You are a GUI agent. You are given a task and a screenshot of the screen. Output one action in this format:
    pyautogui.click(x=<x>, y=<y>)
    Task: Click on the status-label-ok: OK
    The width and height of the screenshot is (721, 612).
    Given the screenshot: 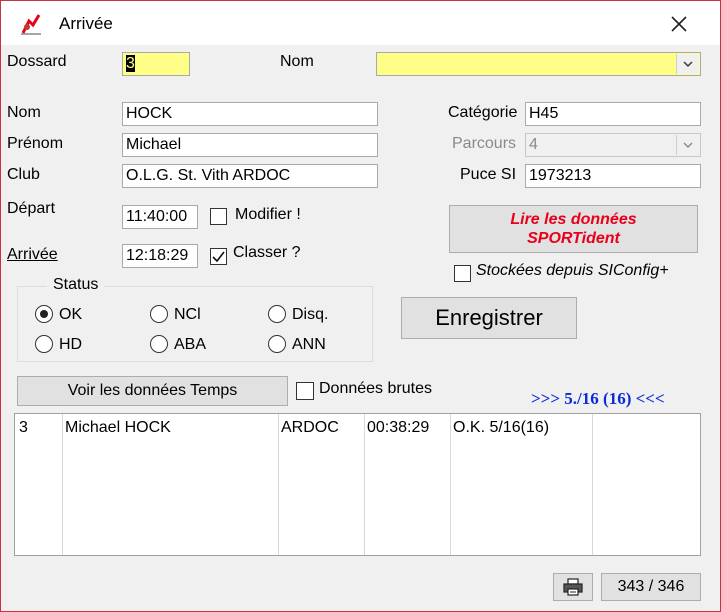 What is the action you would take?
    pyautogui.click(x=71, y=314)
    